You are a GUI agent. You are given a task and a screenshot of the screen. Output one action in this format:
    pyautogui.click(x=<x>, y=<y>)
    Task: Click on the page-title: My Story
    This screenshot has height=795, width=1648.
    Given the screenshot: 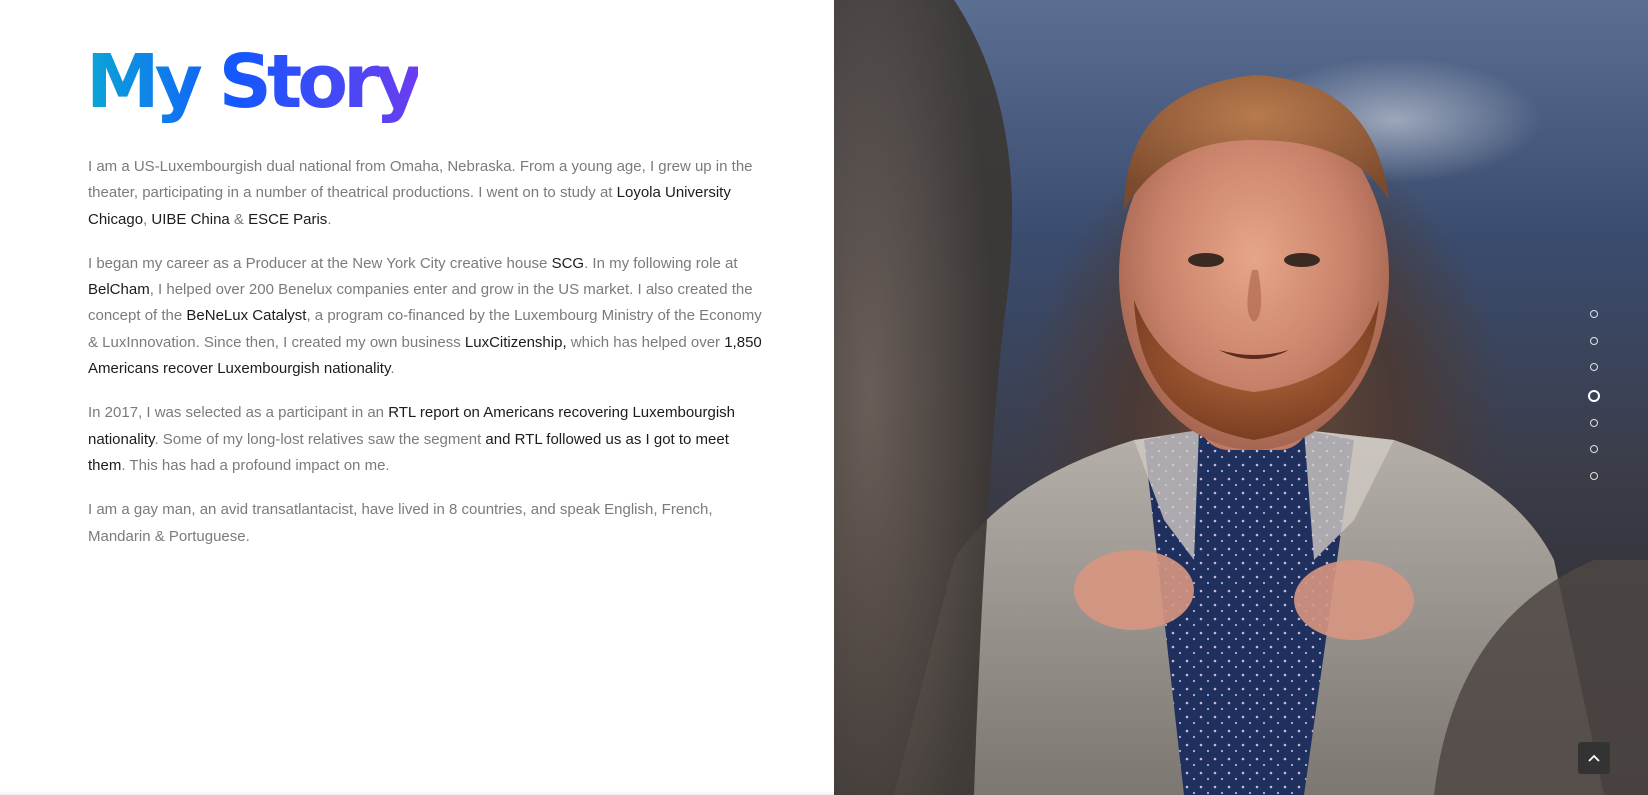 What is the action you would take?
    pyautogui.click(x=254, y=82)
    